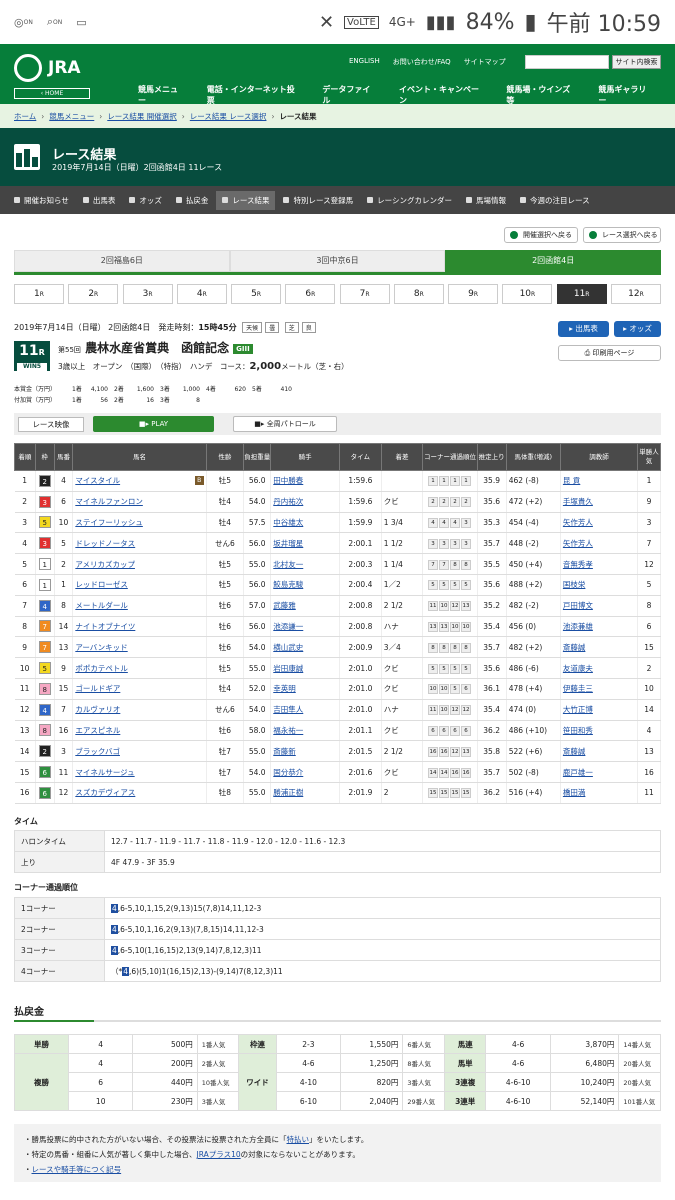 Image resolution: width=675 pixels, height=1200 pixels. I want to click on trainer-link: 手塚貴久, so click(599, 502).